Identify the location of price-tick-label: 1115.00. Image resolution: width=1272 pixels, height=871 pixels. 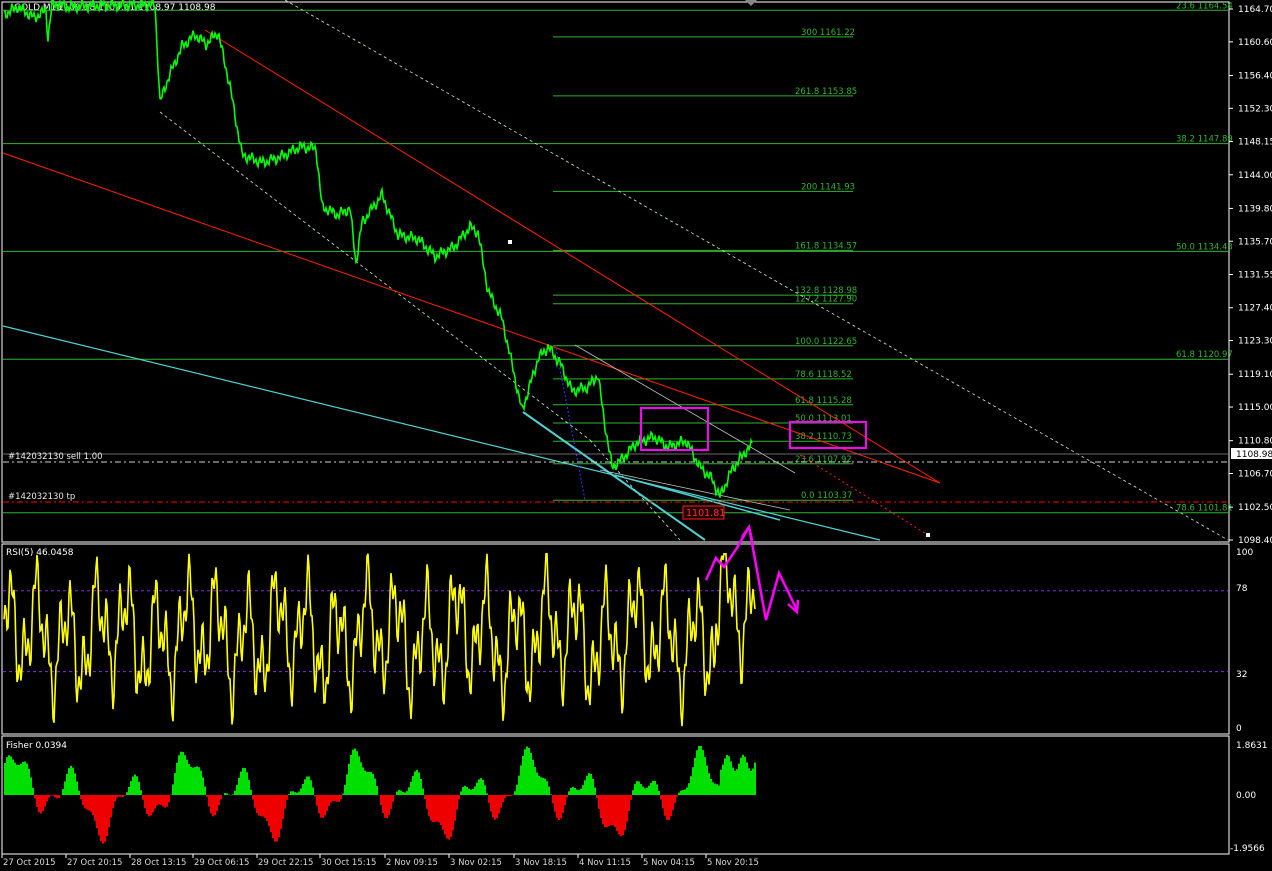
(1255, 408).